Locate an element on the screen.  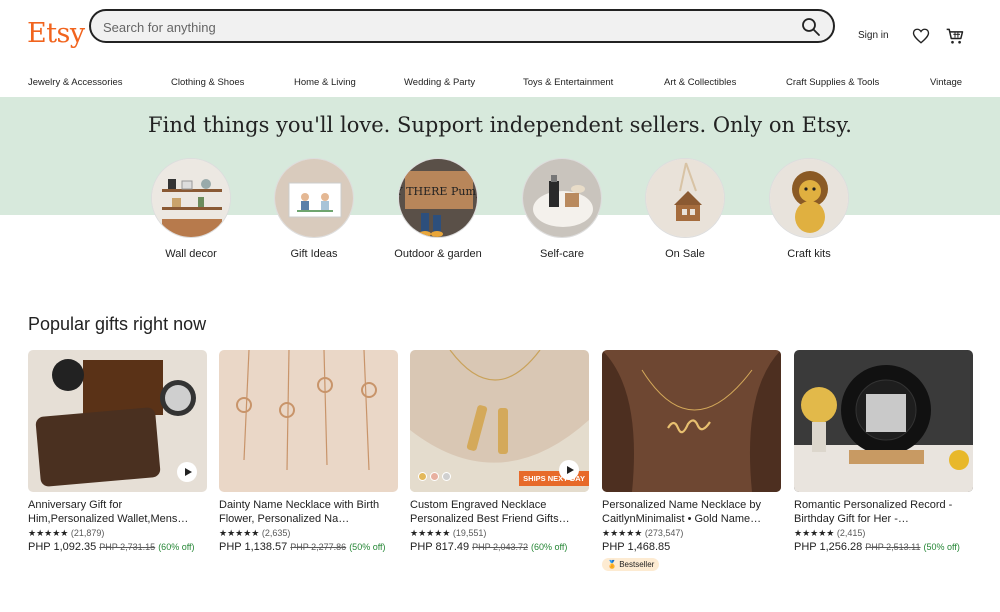
product-price: PHP 817.49 is located at coordinates (440, 547).